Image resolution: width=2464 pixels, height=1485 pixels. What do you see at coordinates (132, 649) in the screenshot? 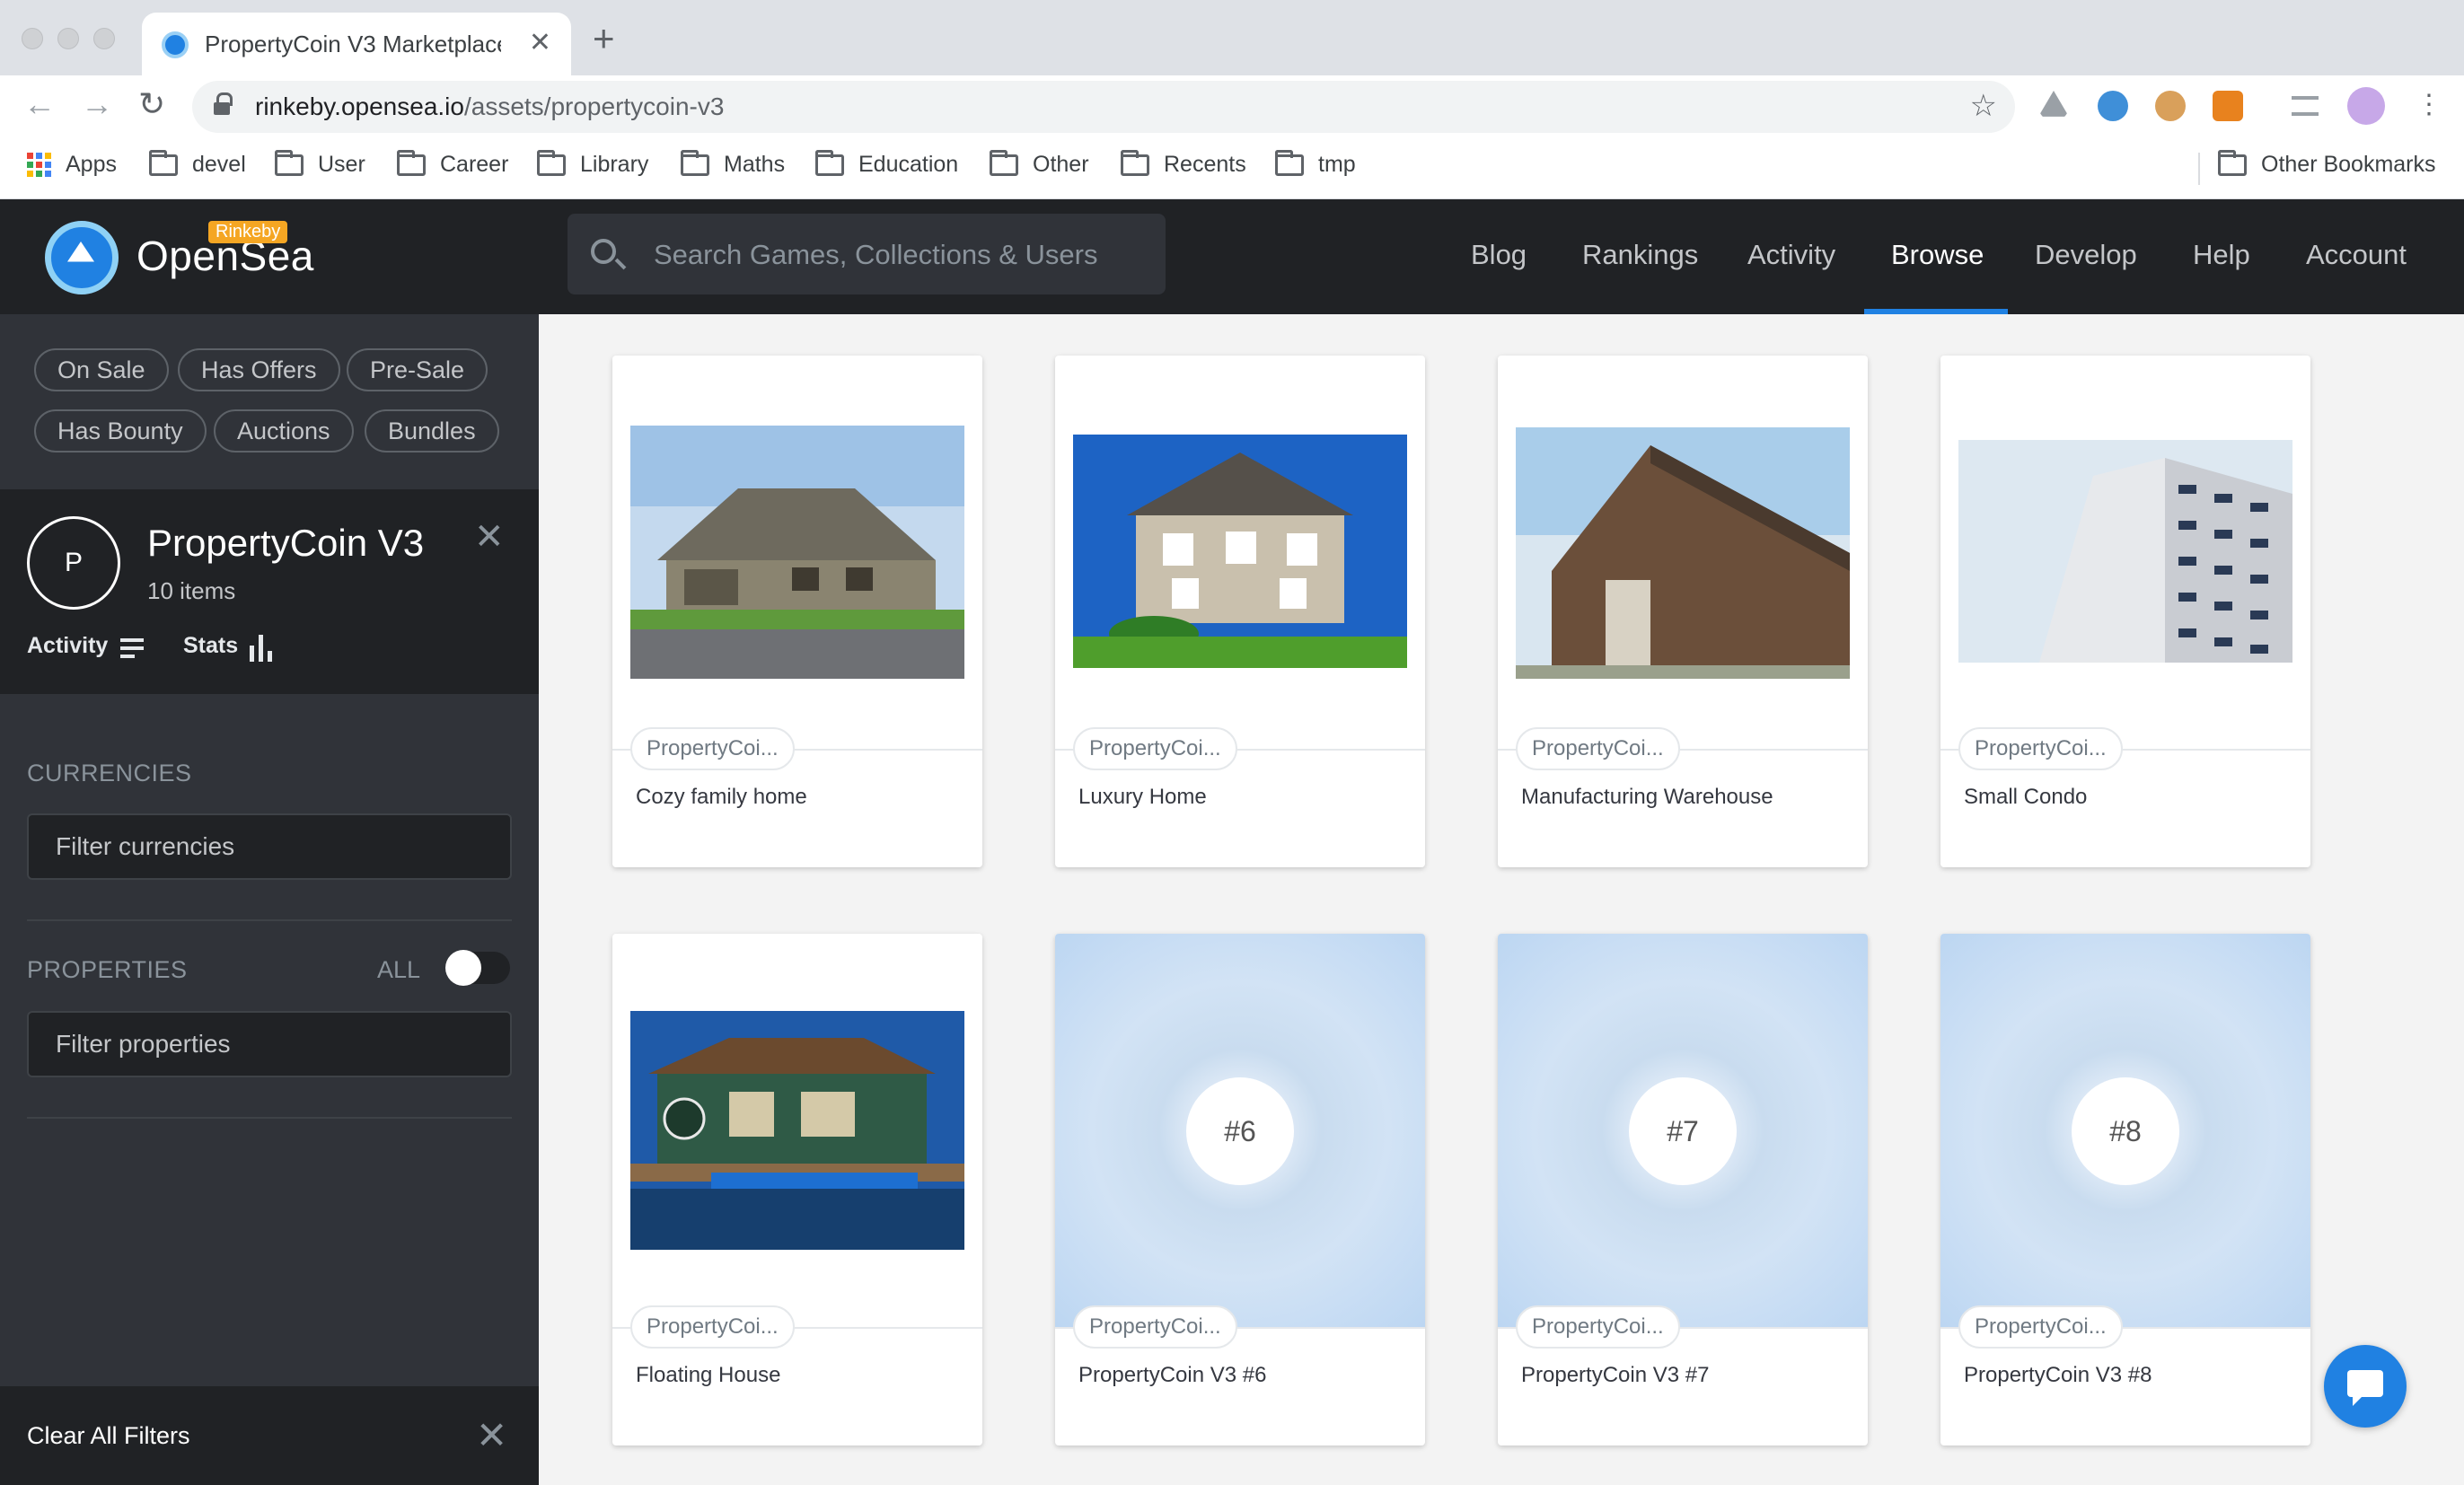
I see `list-icon` at bounding box center [132, 649].